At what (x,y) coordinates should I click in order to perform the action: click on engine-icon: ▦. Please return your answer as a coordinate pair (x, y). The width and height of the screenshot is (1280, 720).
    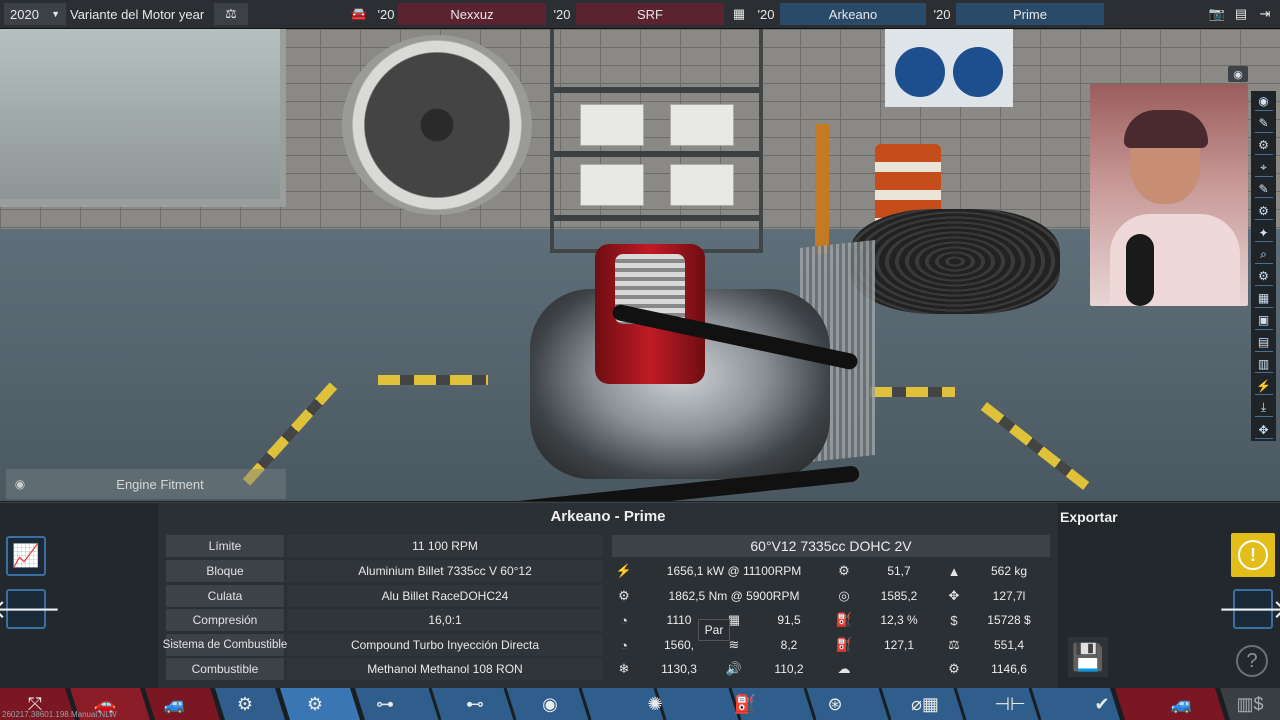
    Looking at the image, I should click on (739, 13).